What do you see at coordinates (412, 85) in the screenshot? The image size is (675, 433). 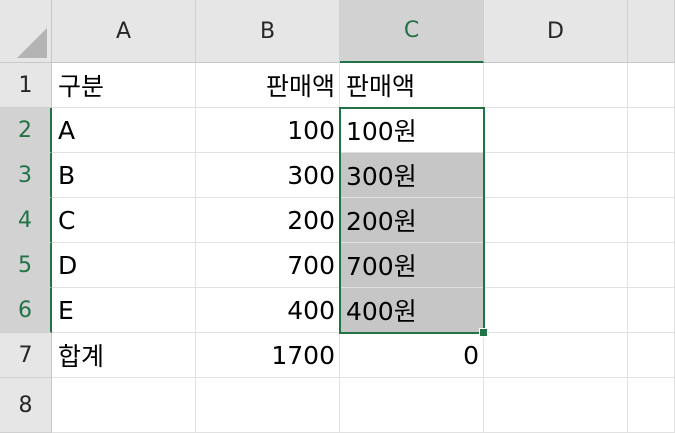 I see `cell-c1: 판매액` at bounding box center [412, 85].